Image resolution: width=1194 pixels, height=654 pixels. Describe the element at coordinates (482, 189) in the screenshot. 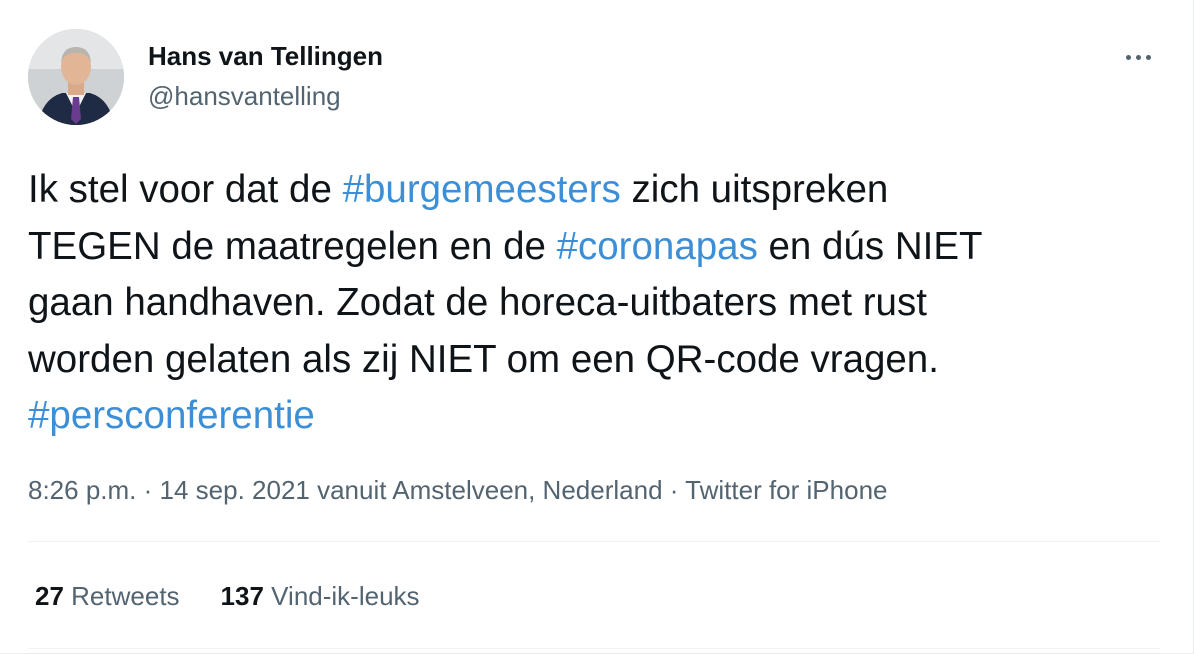

I see `hashtag-link: #burgemeesters` at that location.